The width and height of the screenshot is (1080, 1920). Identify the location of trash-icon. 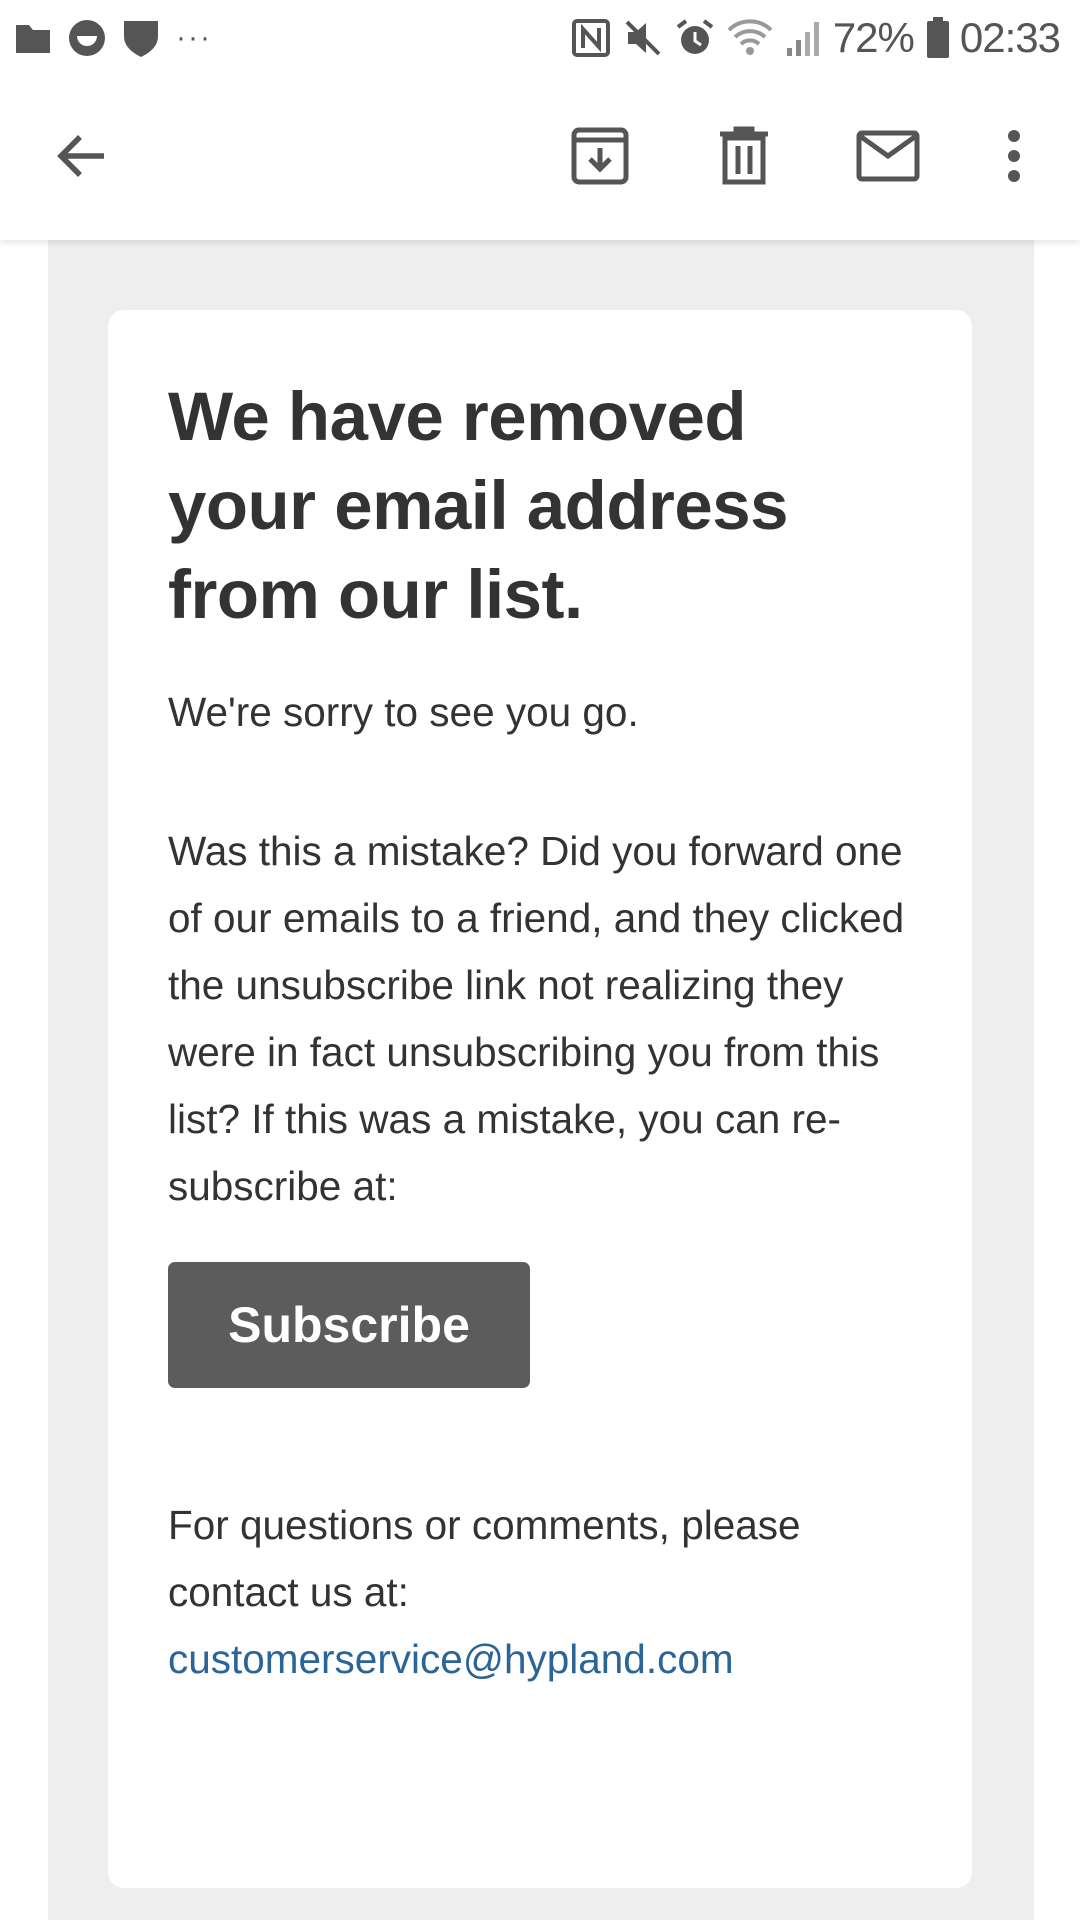
(744, 158).